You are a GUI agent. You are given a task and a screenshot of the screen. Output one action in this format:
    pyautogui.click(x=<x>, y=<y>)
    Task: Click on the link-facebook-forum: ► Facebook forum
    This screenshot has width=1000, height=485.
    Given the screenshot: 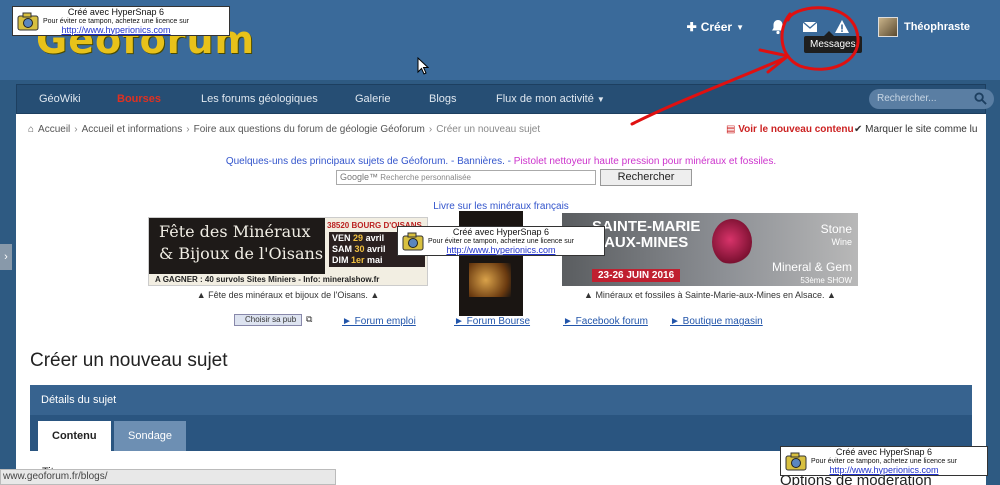 What is the action you would take?
    pyautogui.click(x=605, y=321)
    